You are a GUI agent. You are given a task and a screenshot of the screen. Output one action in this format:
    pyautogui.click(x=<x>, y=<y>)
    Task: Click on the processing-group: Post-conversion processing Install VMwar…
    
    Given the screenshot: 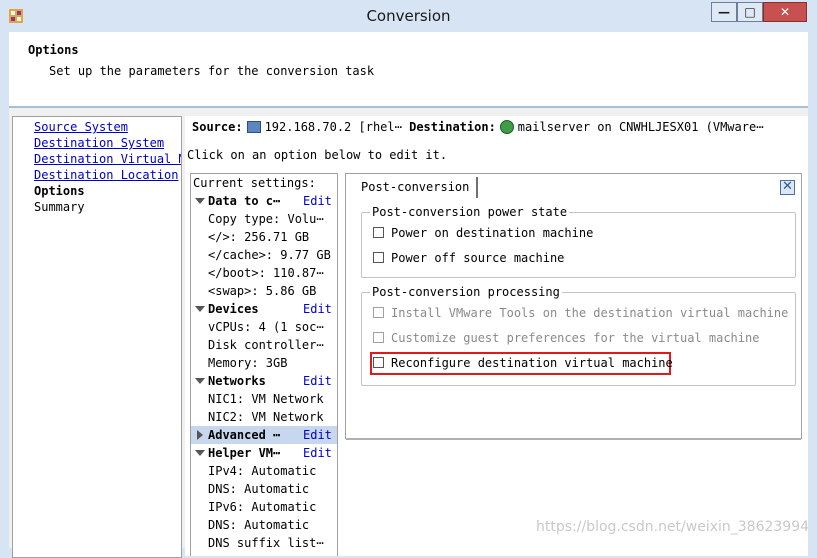 What is the action you would take?
    pyautogui.click(x=578, y=335)
    